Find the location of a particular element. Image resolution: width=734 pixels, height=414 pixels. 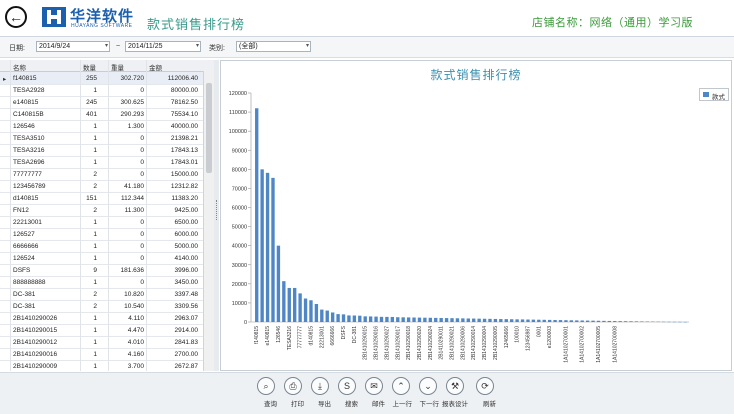

back-button: ← is located at coordinates (16, 17).